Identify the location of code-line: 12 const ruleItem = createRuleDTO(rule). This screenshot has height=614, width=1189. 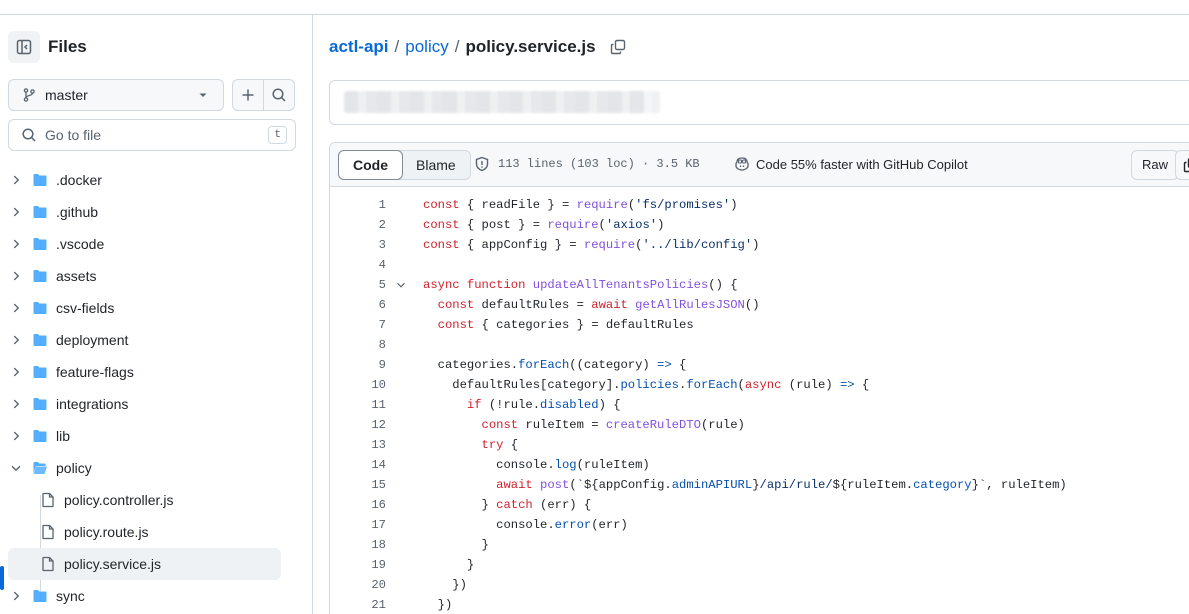
(759, 425).